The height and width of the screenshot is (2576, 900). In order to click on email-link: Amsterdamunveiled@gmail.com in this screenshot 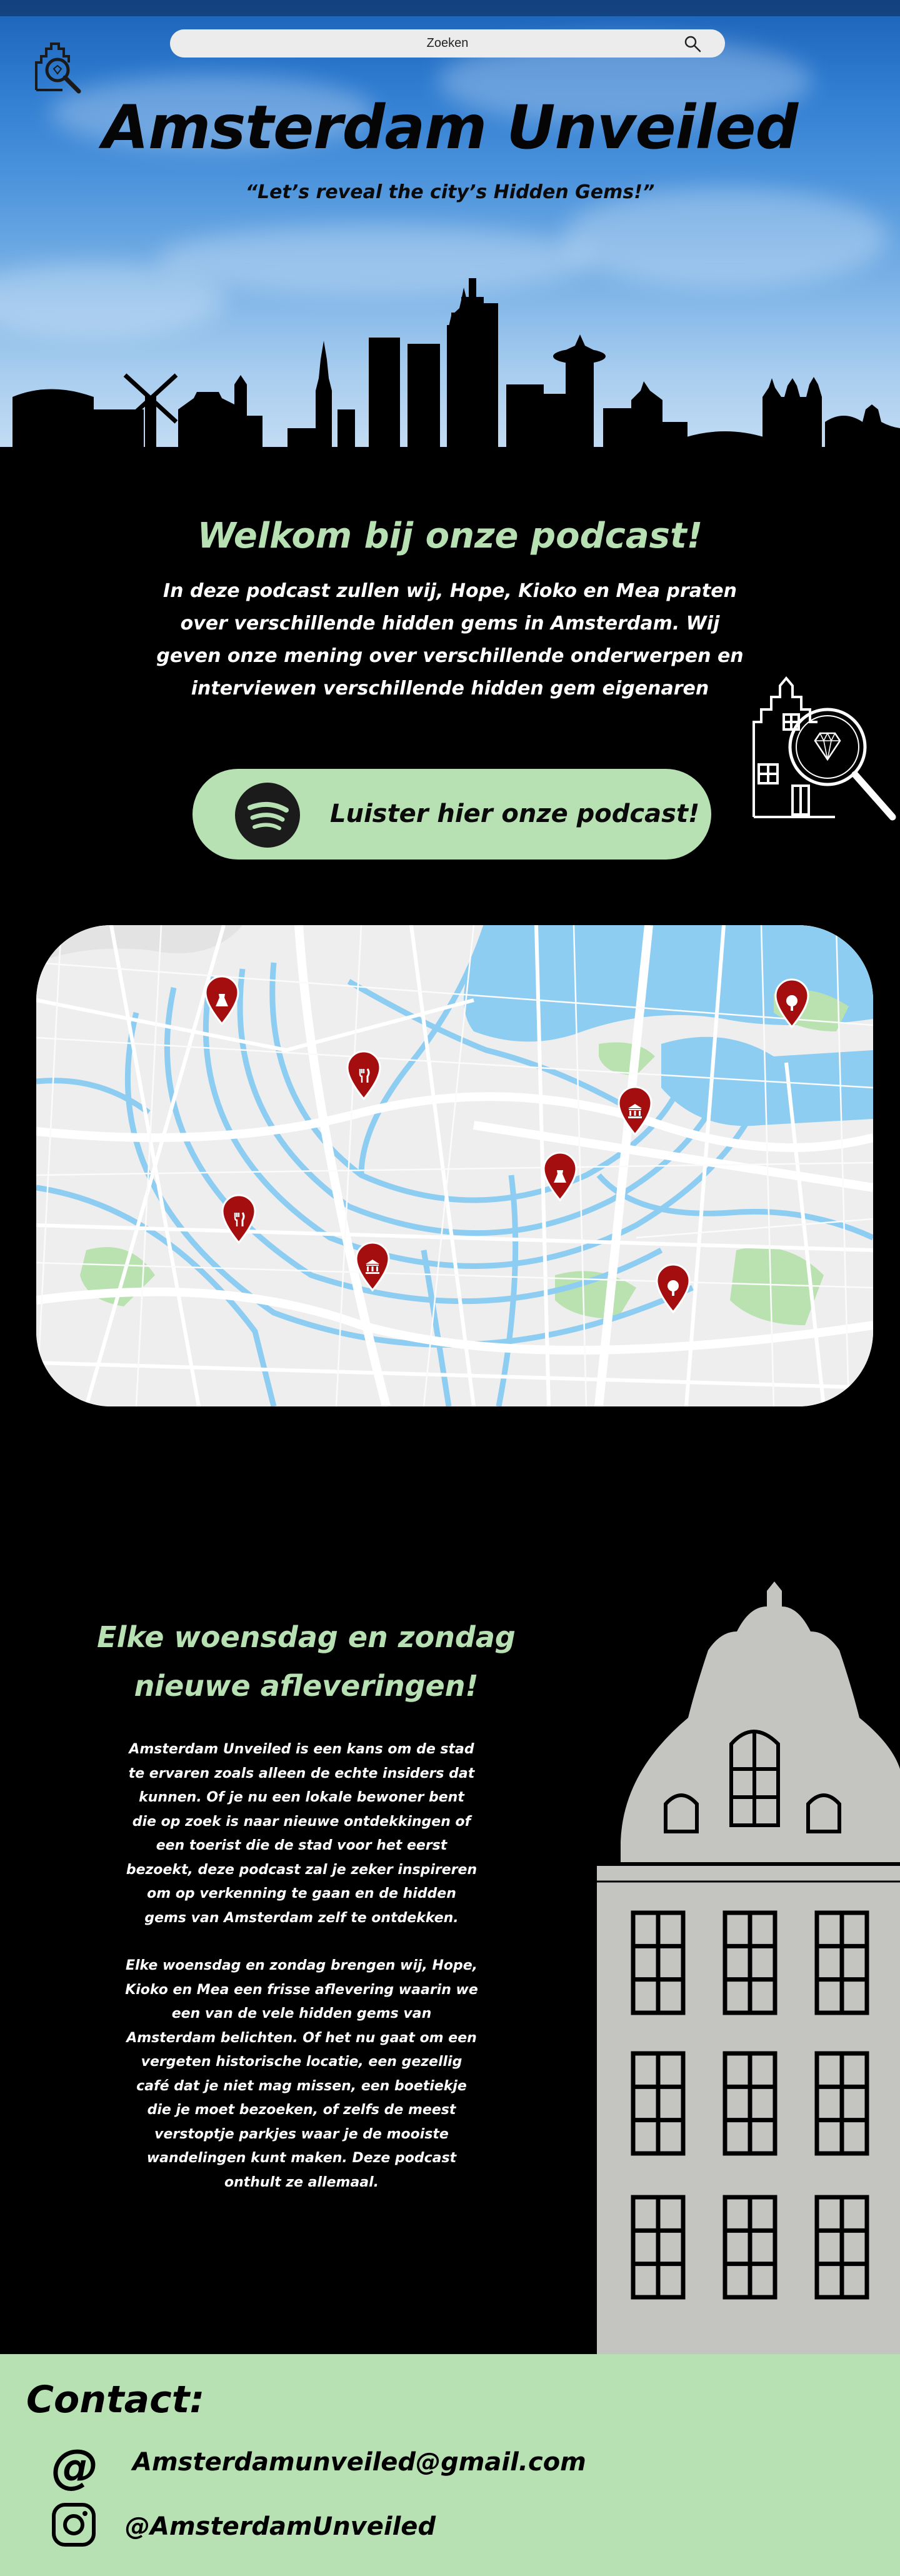, I will do `click(359, 2462)`.